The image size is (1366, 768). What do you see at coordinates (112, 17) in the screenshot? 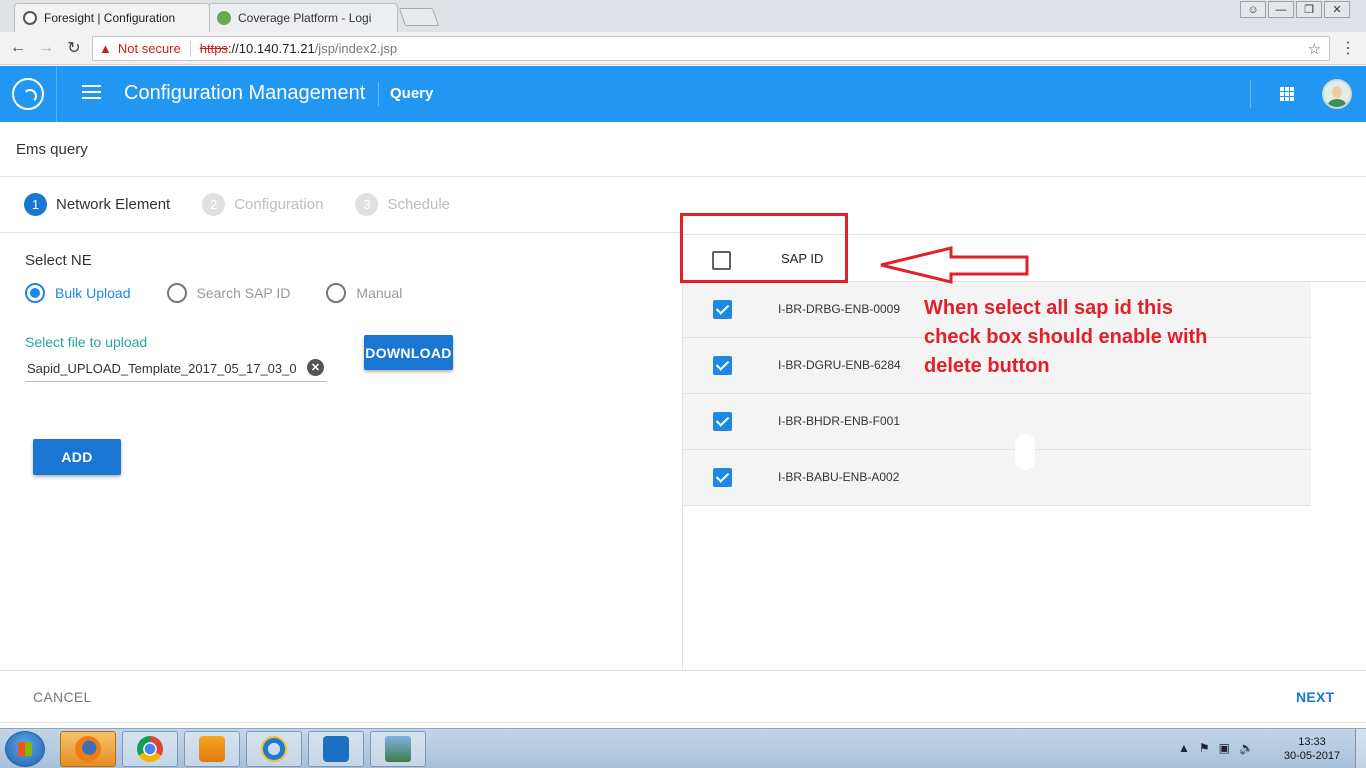
I see `browser-tab-foresight: Foresight | Configuration` at bounding box center [112, 17].